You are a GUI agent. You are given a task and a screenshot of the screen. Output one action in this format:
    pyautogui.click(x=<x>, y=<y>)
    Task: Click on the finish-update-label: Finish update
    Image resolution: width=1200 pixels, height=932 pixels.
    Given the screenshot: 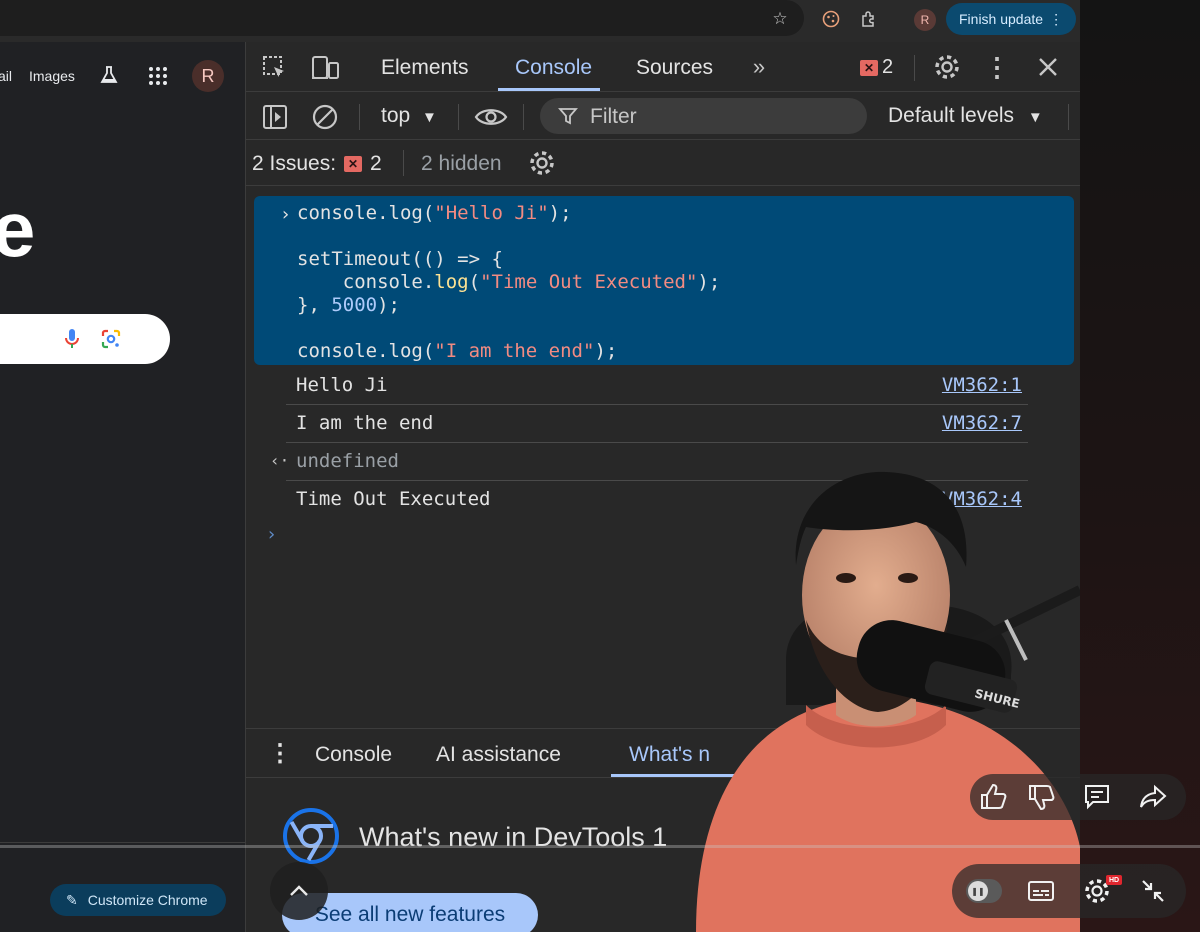 What is the action you would take?
    pyautogui.click(x=1001, y=19)
    